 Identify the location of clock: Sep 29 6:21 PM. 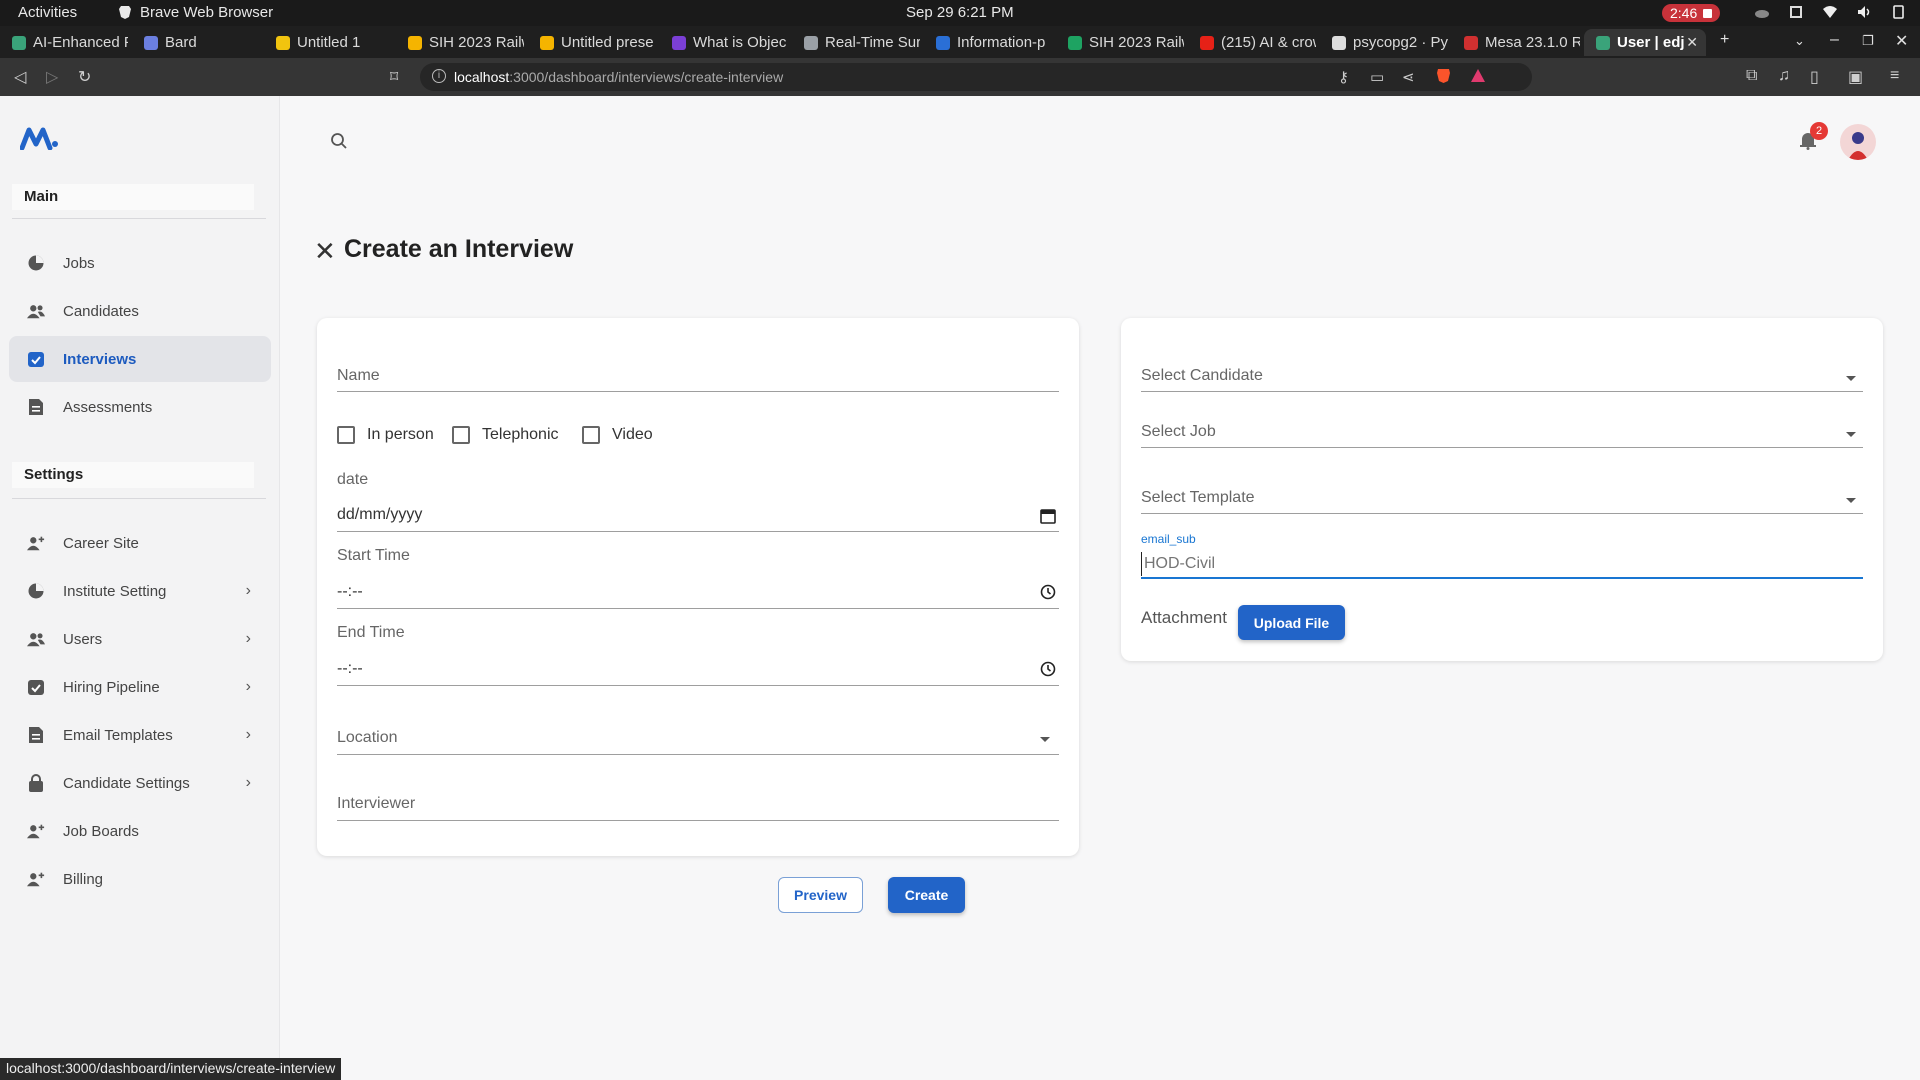
(960, 12).